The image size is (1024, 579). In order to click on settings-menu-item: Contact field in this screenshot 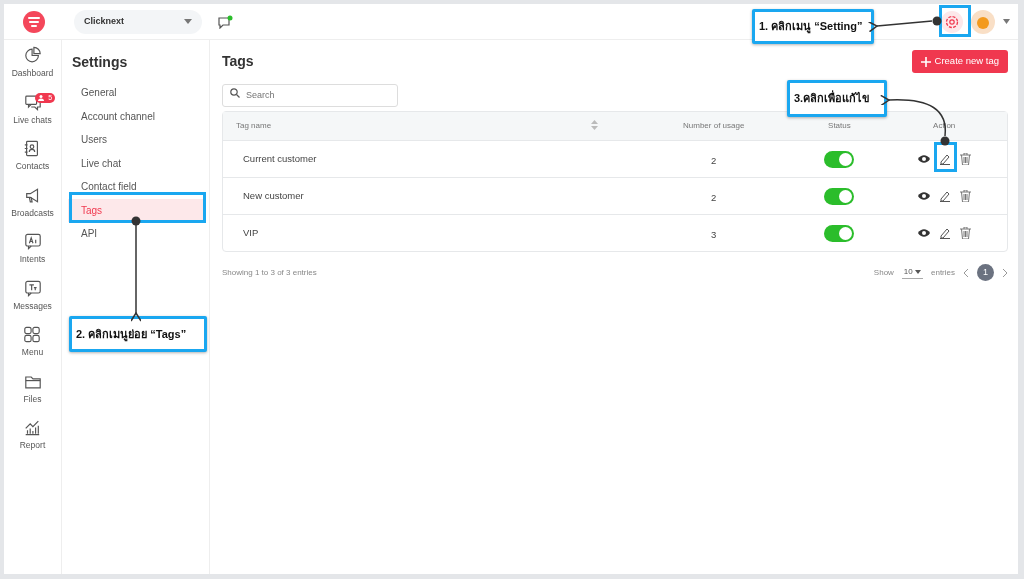, I will do `click(135, 187)`.